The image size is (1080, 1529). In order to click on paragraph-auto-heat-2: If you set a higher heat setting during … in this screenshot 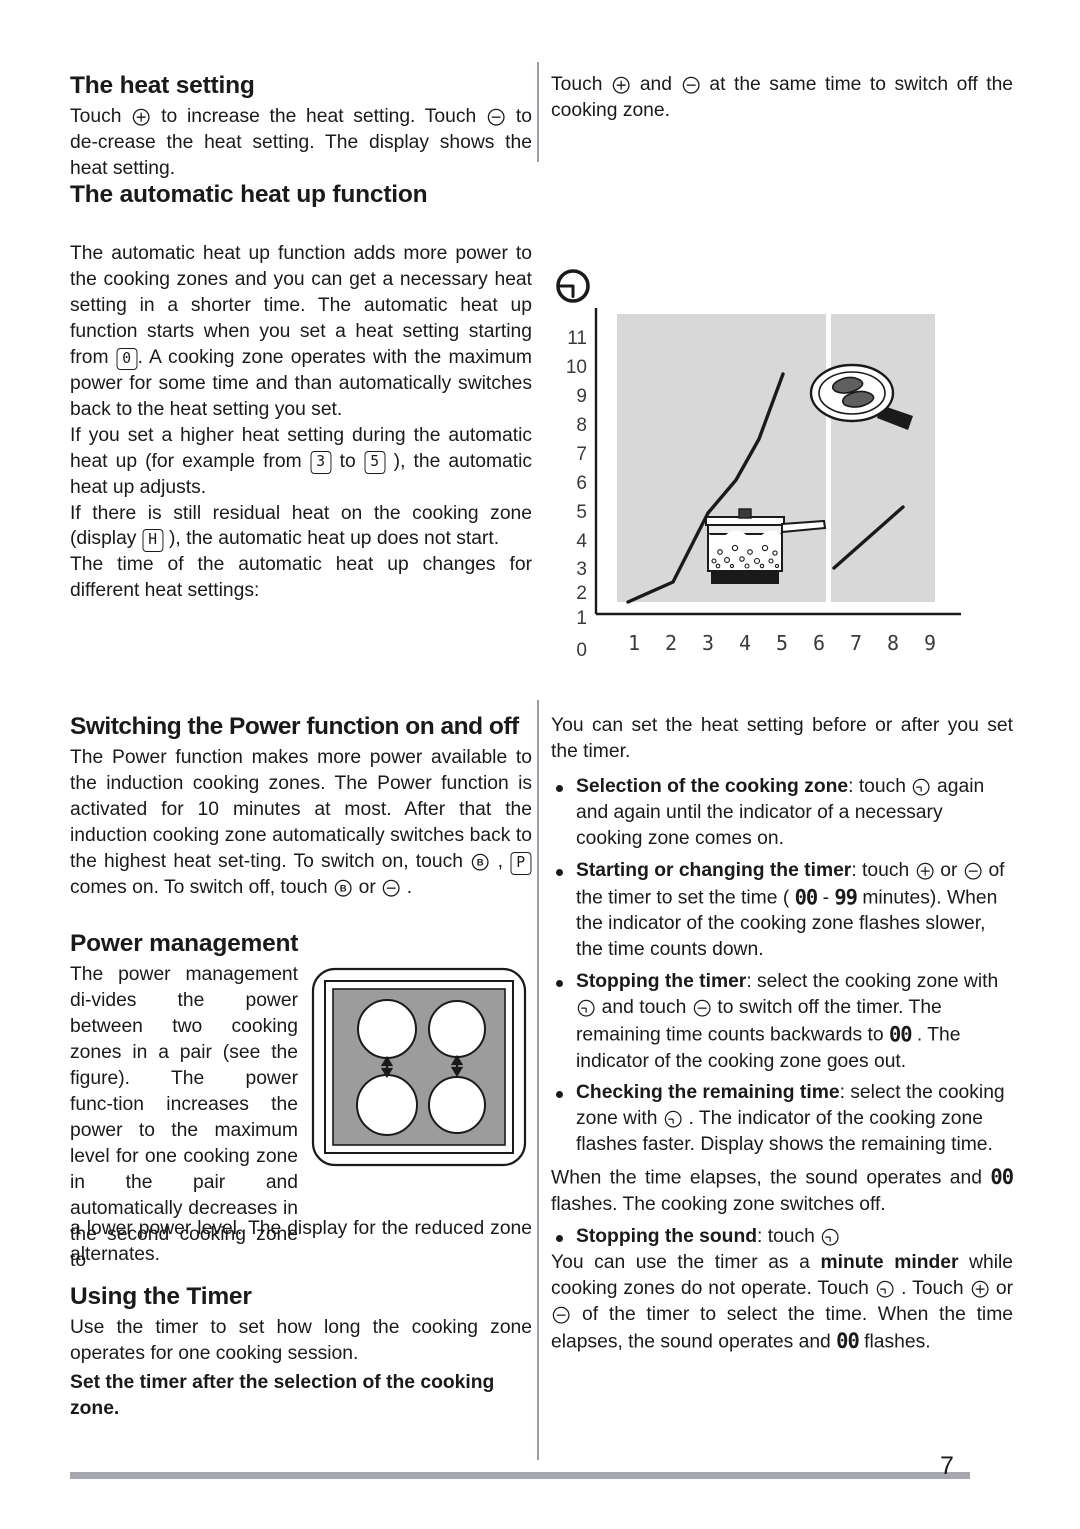, I will do `click(301, 462)`.